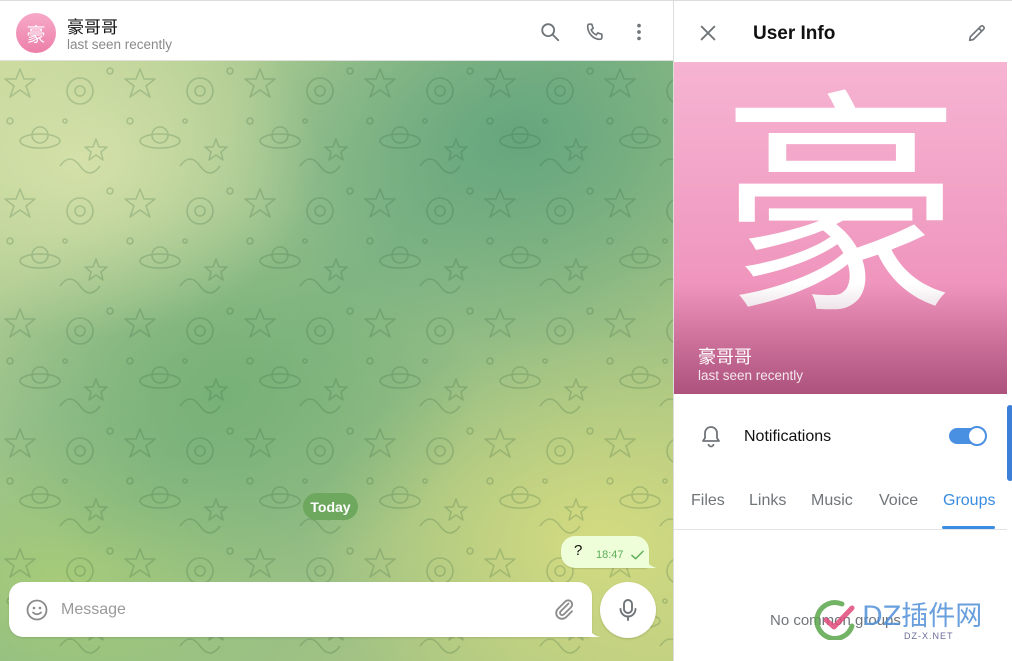  I want to click on bubble-tail, so click(651, 562).